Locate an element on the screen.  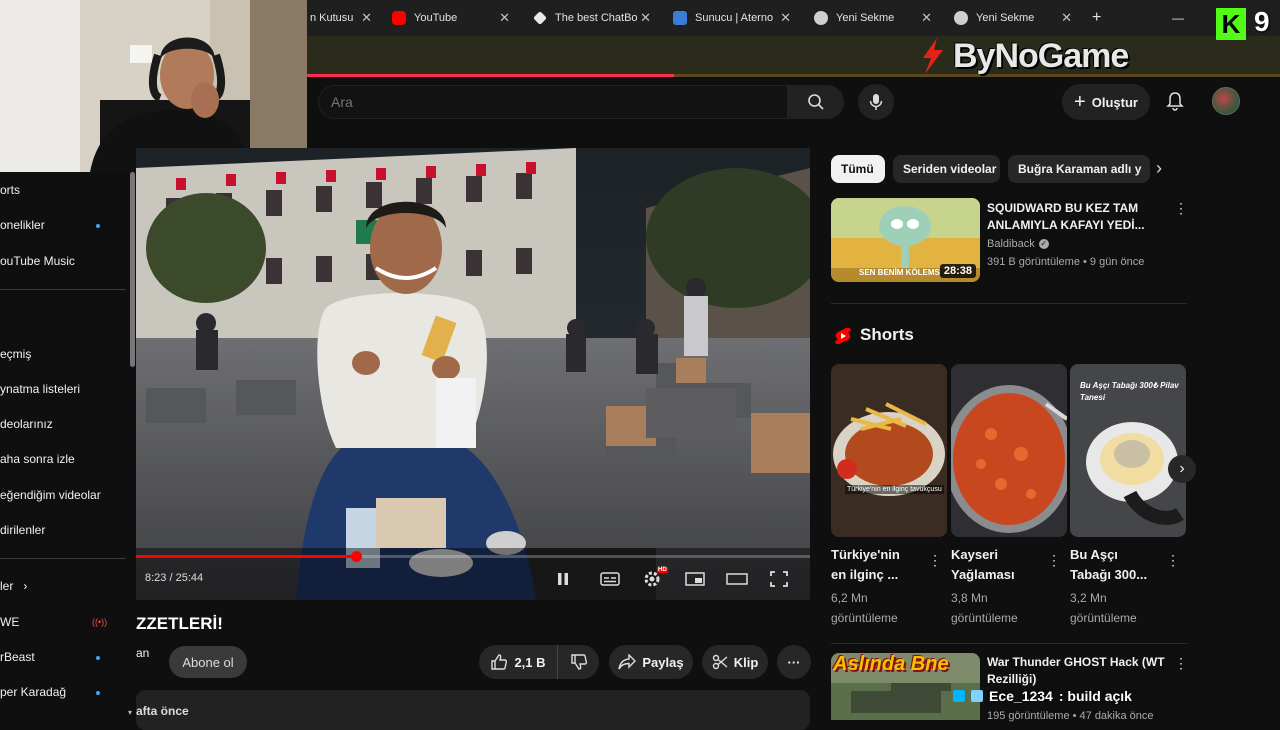
upload-date: afta önce is located at coordinates (162, 711).